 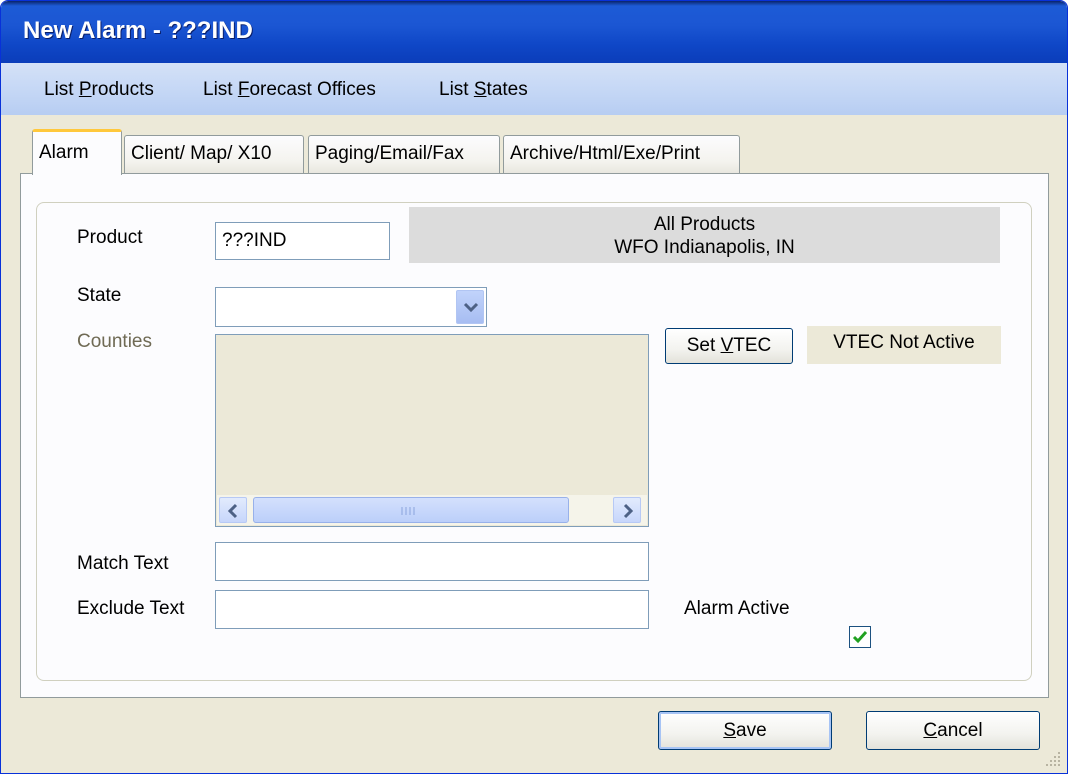 What do you see at coordinates (123, 563) in the screenshot?
I see `match-text-label: Match Text` at bounding box center [123, 563].